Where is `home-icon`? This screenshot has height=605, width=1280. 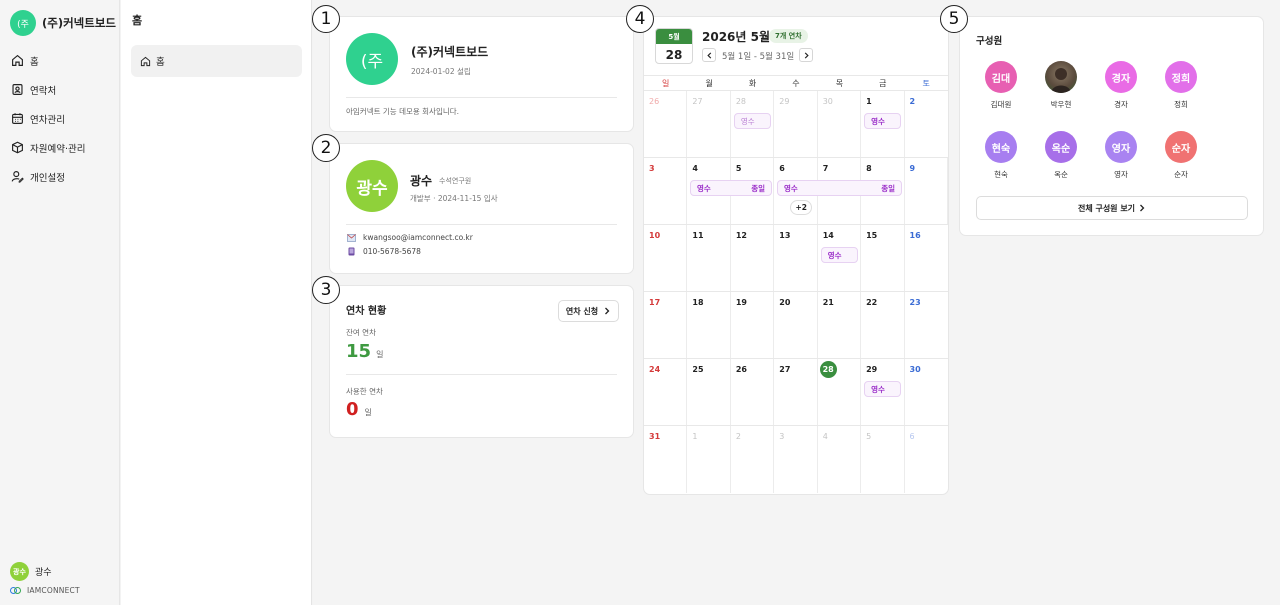
home-icon is located at coordinates (145, 61).